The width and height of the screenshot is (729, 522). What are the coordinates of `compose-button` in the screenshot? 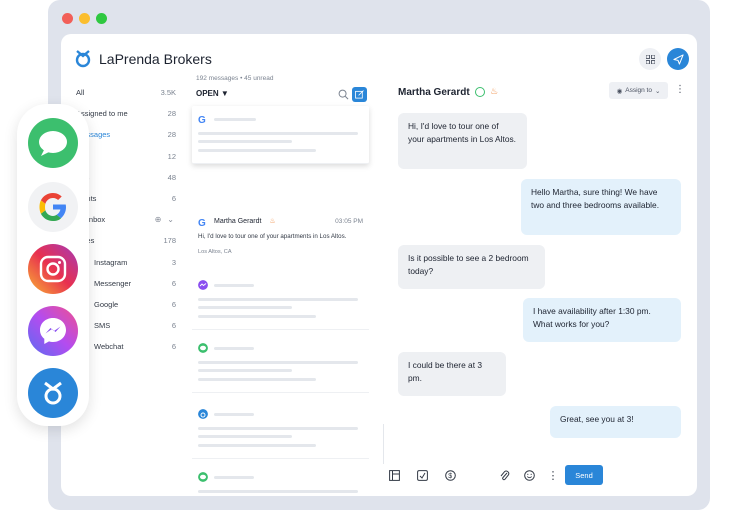 It's located at (359, 94).